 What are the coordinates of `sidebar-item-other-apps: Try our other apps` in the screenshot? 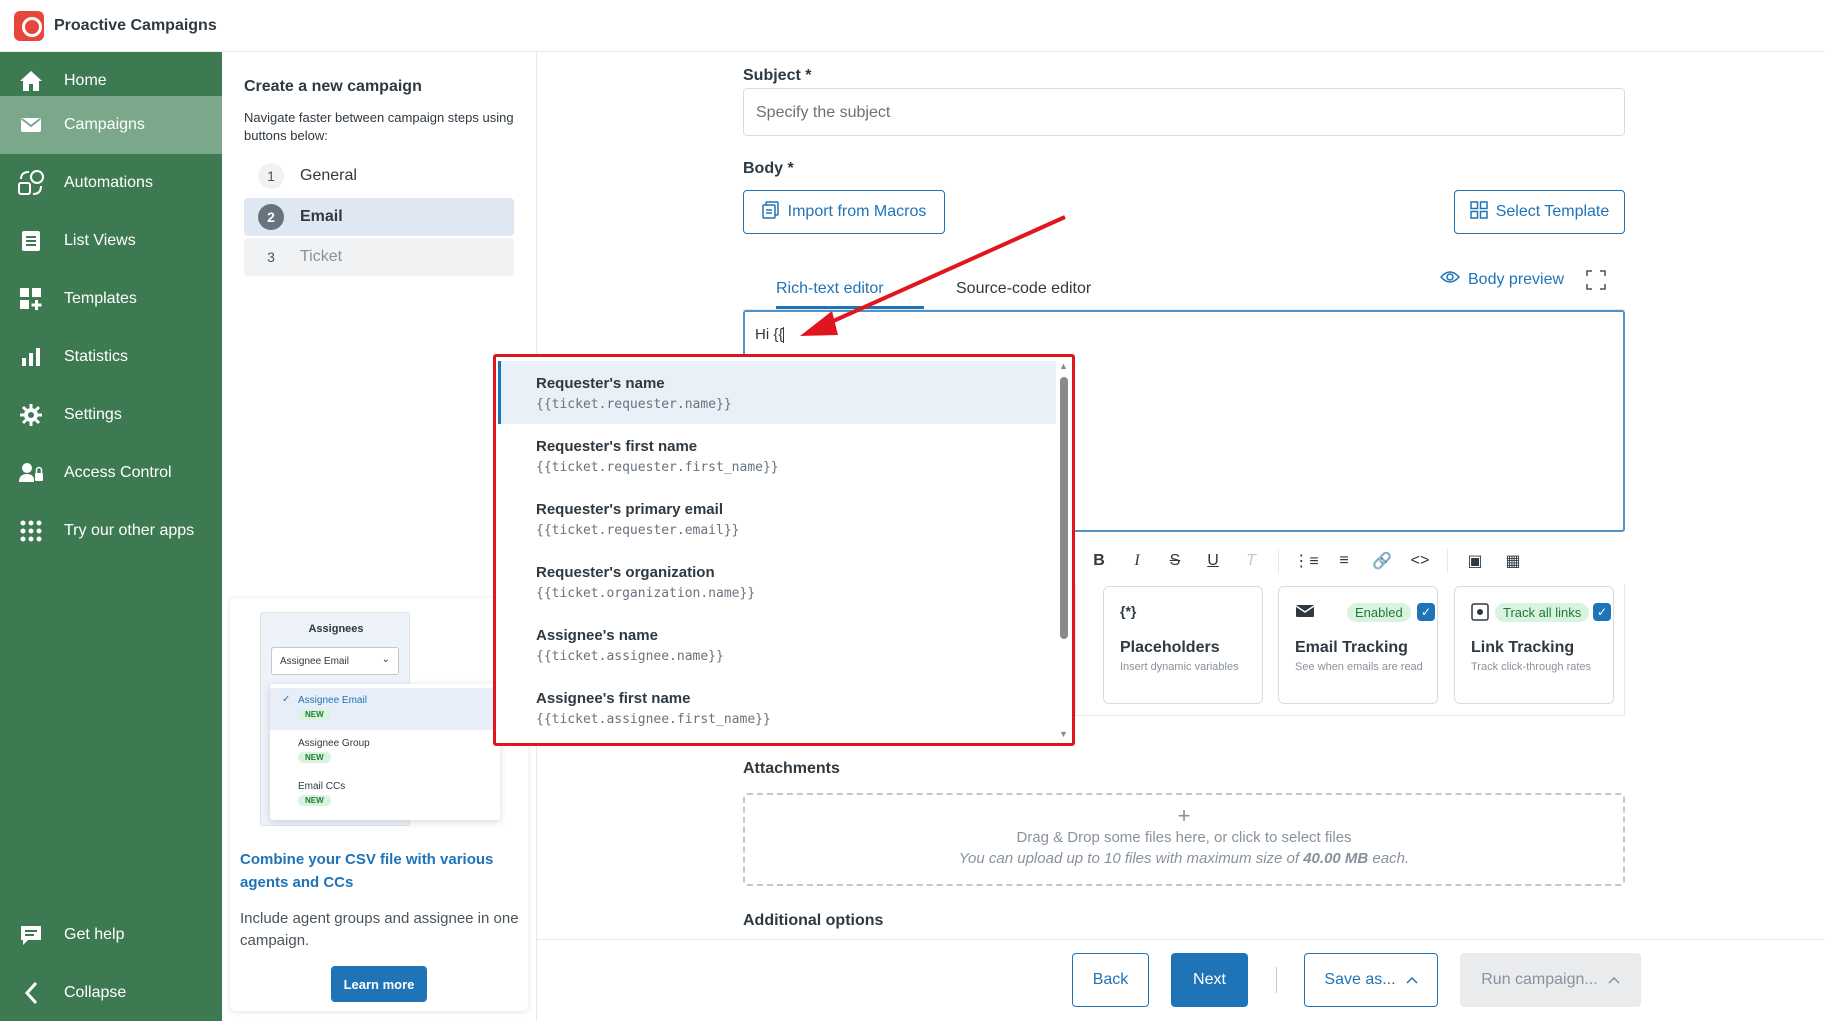 It's located at (111, 531).